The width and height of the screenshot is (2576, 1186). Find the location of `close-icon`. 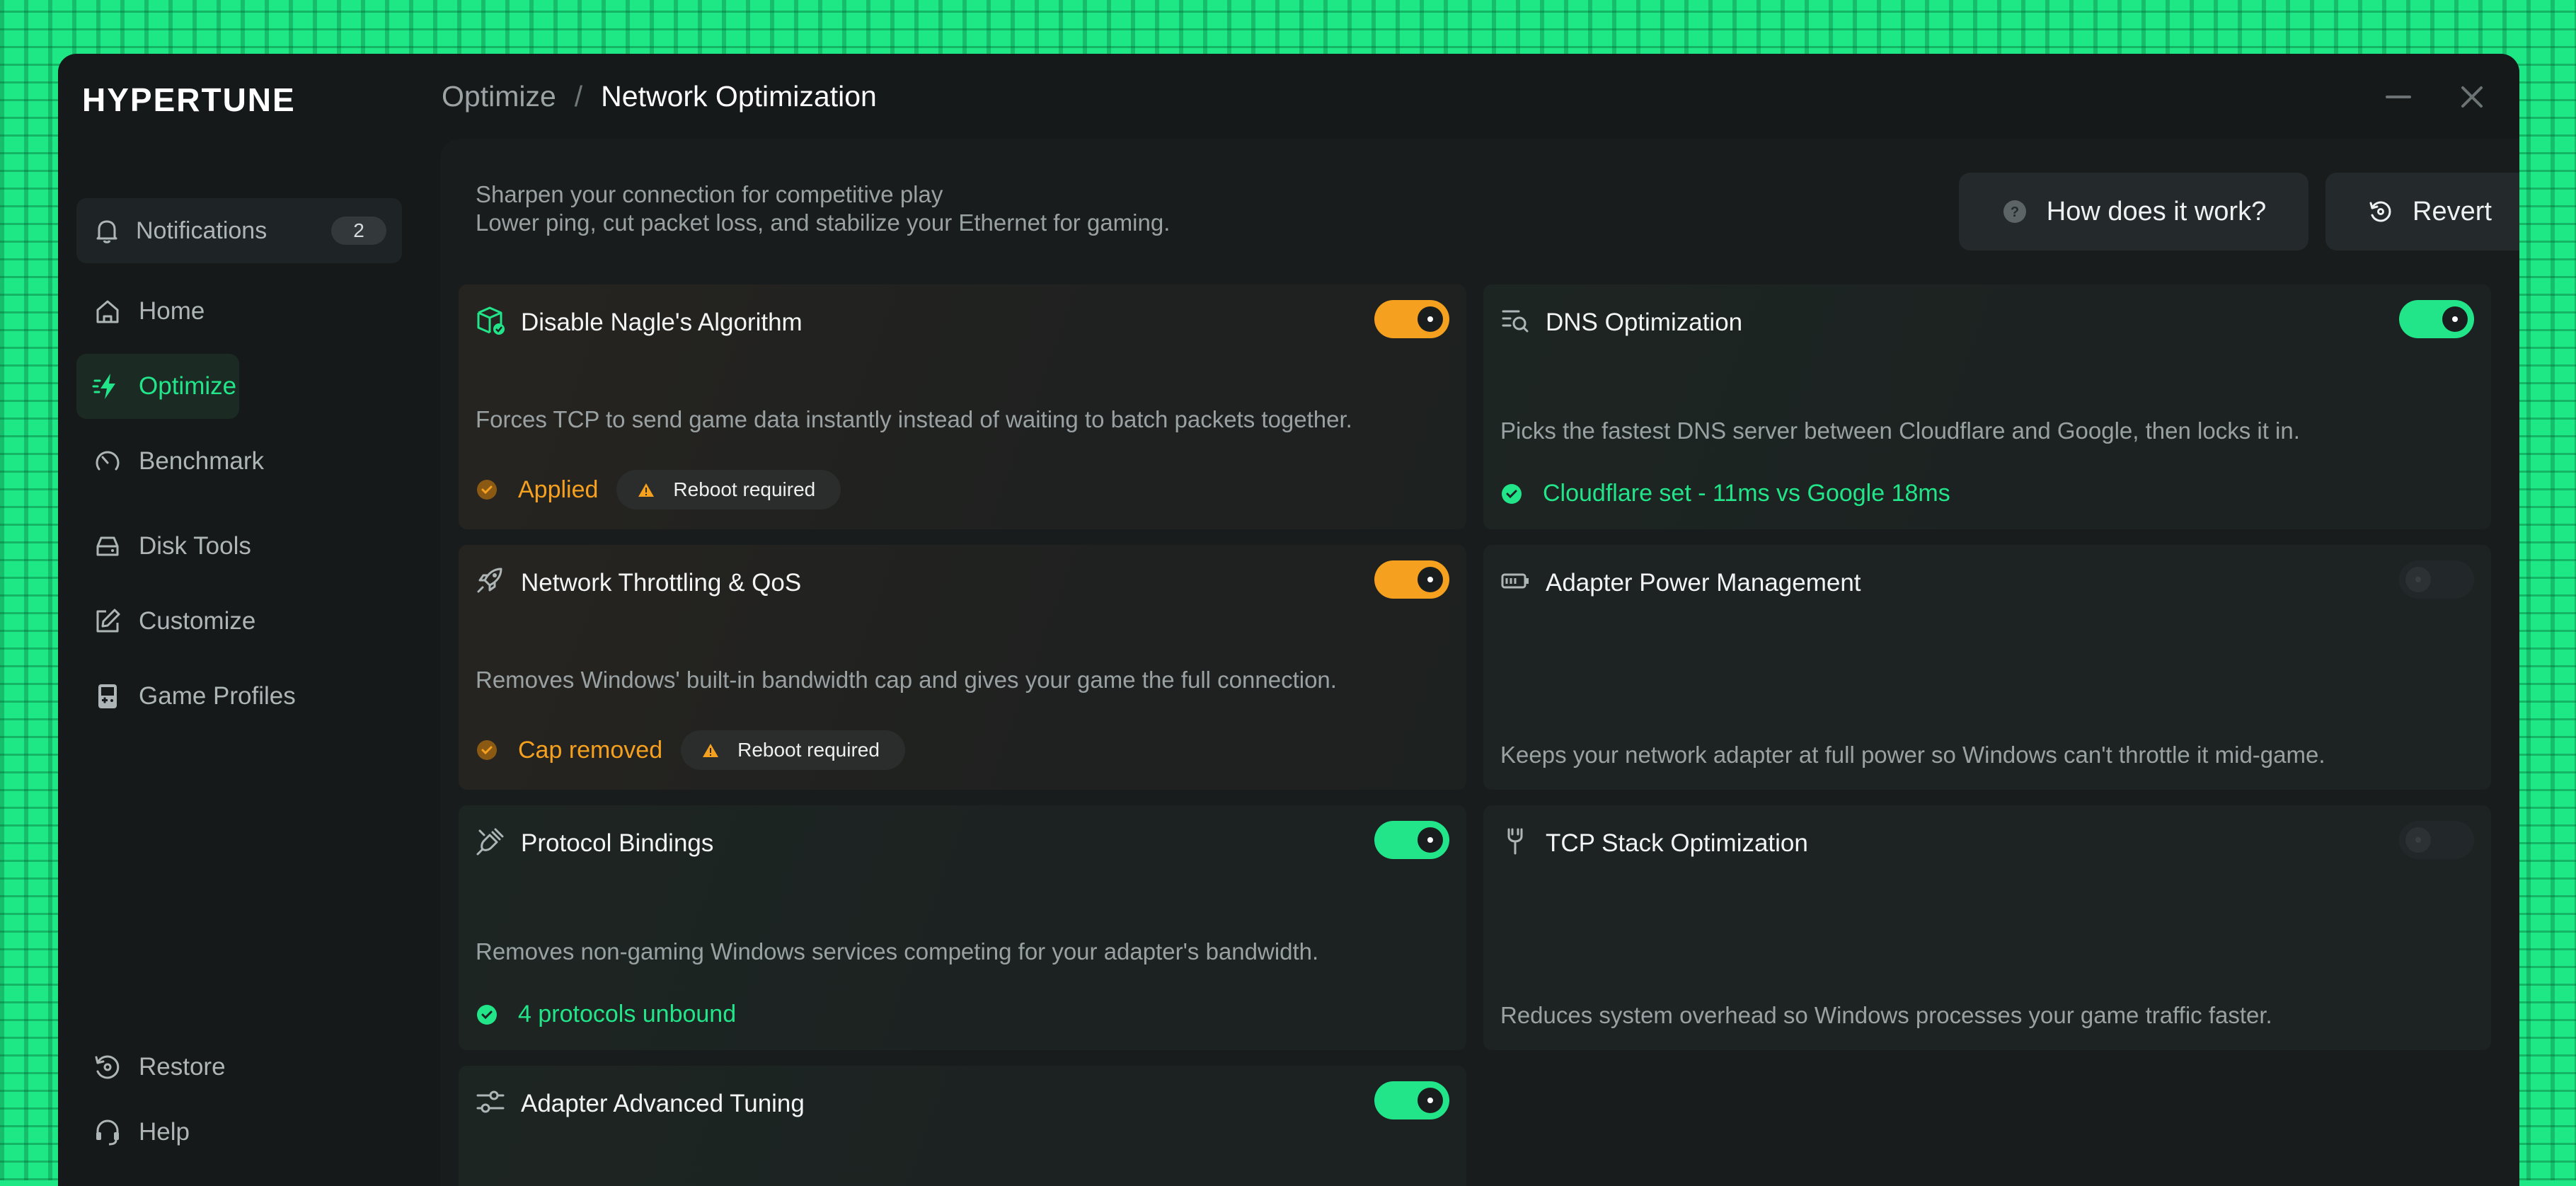

close-icon is located at coordinates (2472, 97).